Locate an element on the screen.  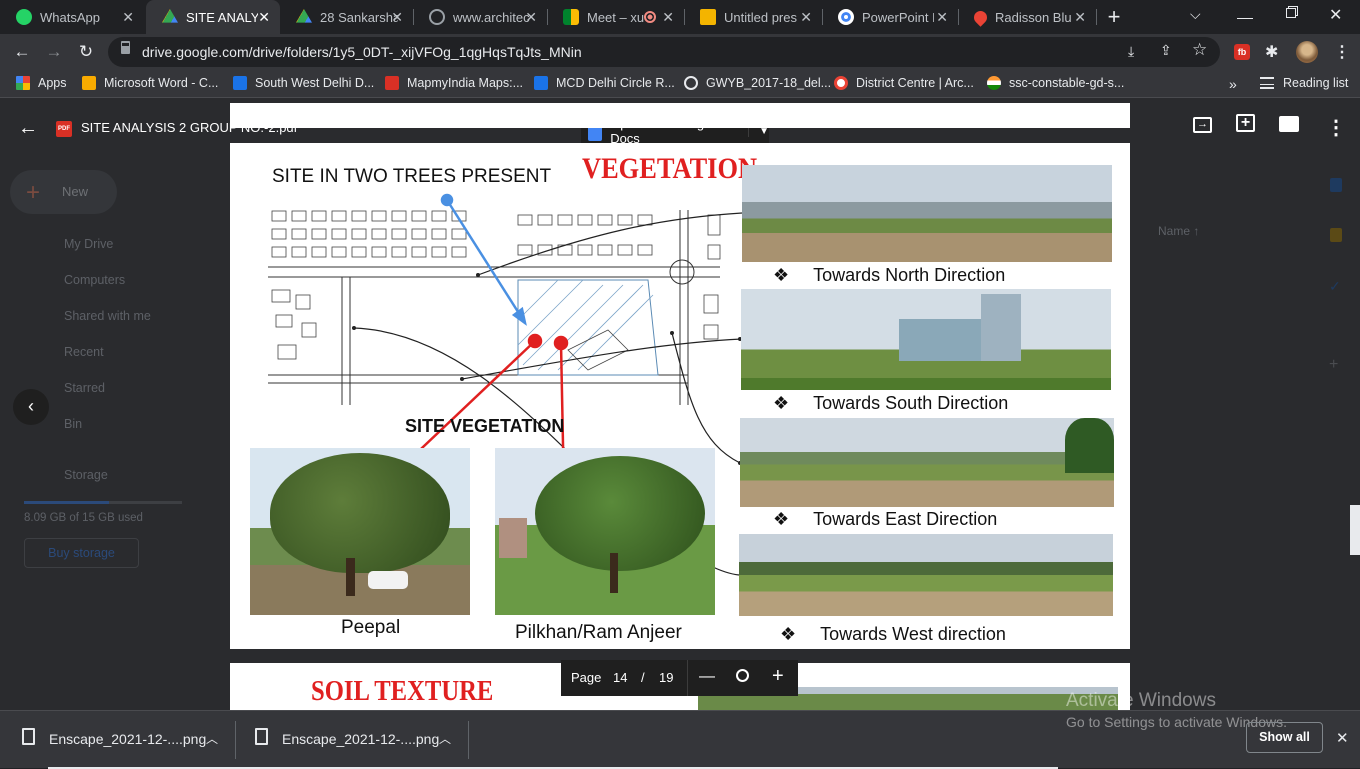
tab-radisson-blu: Radisson Blu ✕ is located at coordinates (1027, 17).